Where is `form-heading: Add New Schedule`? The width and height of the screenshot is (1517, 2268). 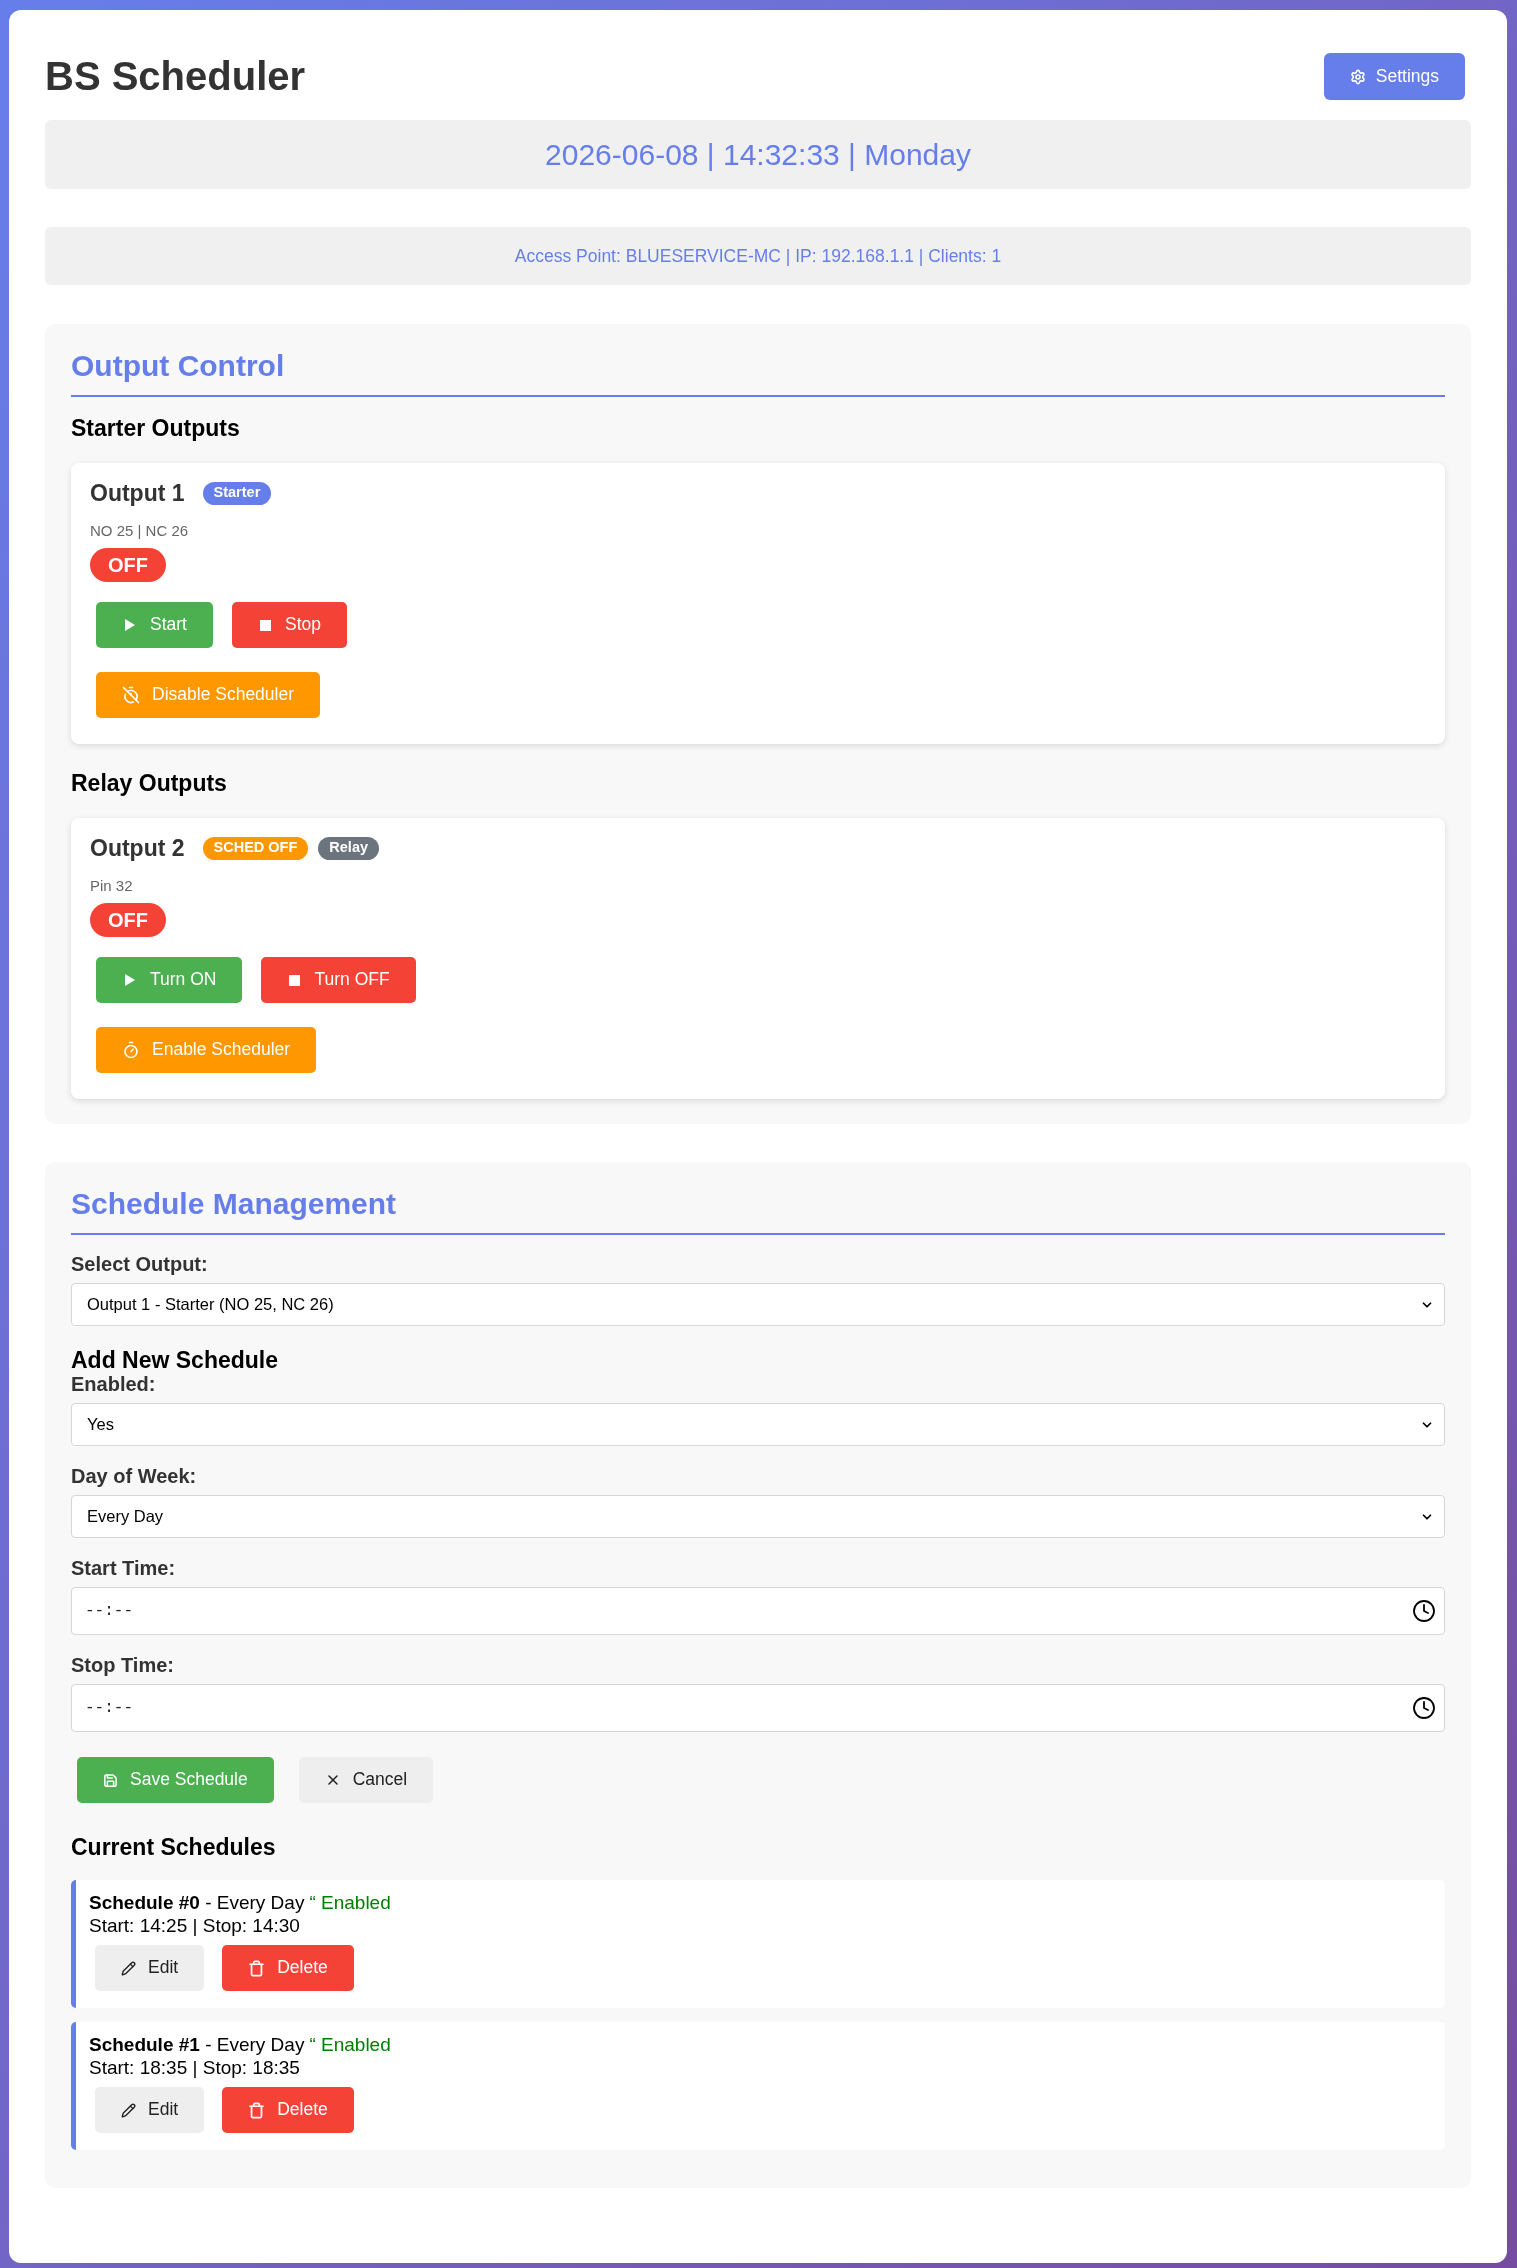
form-heading: Add New Schedule is located at coordinates (175, 1360).